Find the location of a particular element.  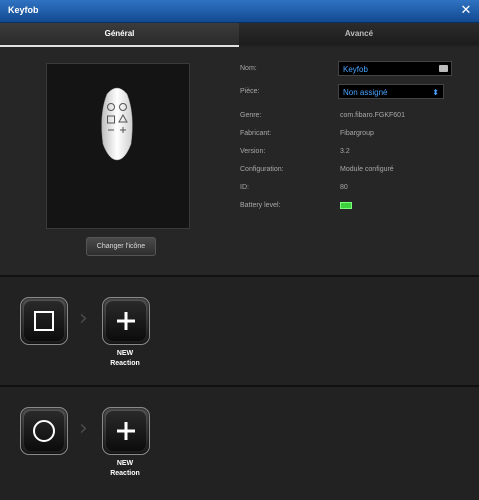

name-value: Keyfob is located at coordinates (355, 69).